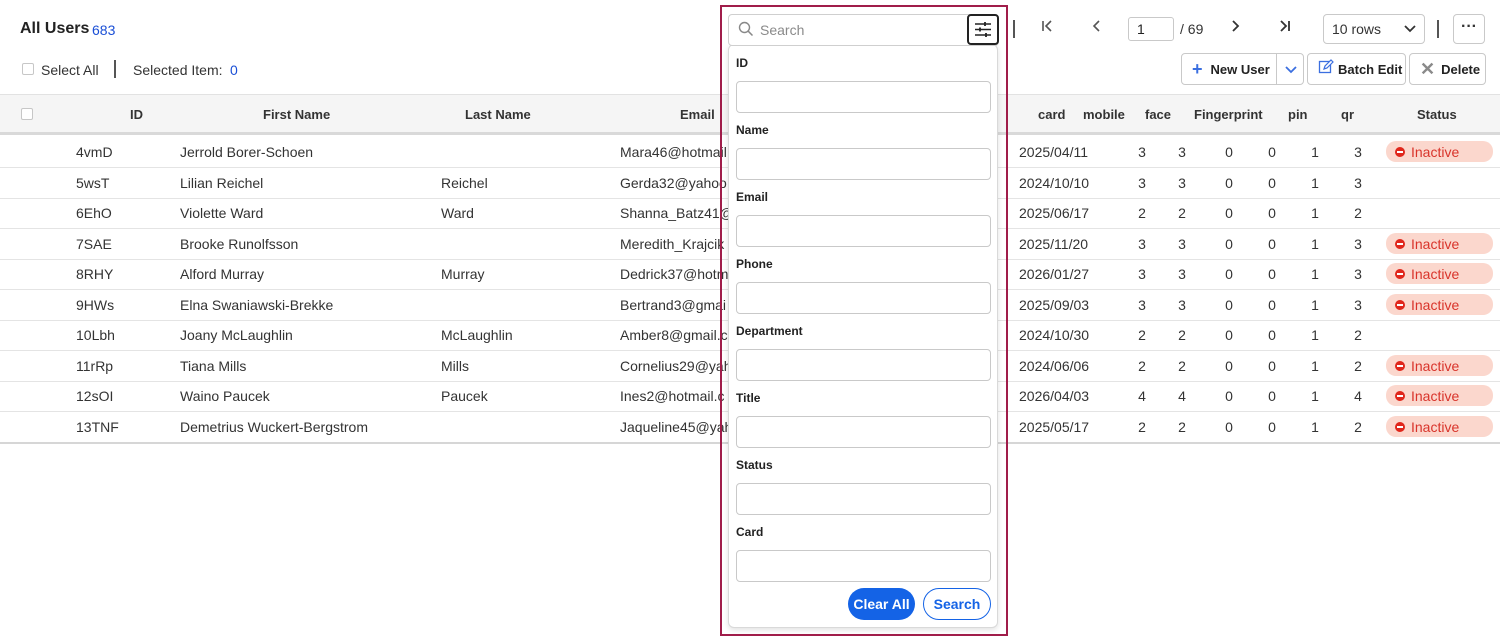 The image size is (1500, 639). What do you see at coordinates (673, 152) in the screenshot?
I see `cell-email: Mara46@hotmail` at bounding box center [673, 152].